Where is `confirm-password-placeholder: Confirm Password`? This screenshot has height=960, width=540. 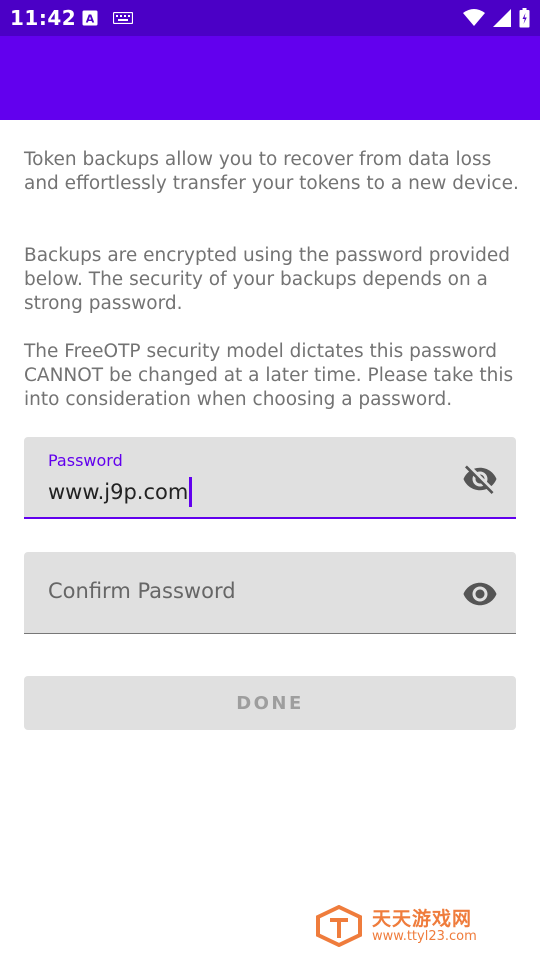
confirm-password-placeholder: Confirm Password is located at coordinates (142, 591).